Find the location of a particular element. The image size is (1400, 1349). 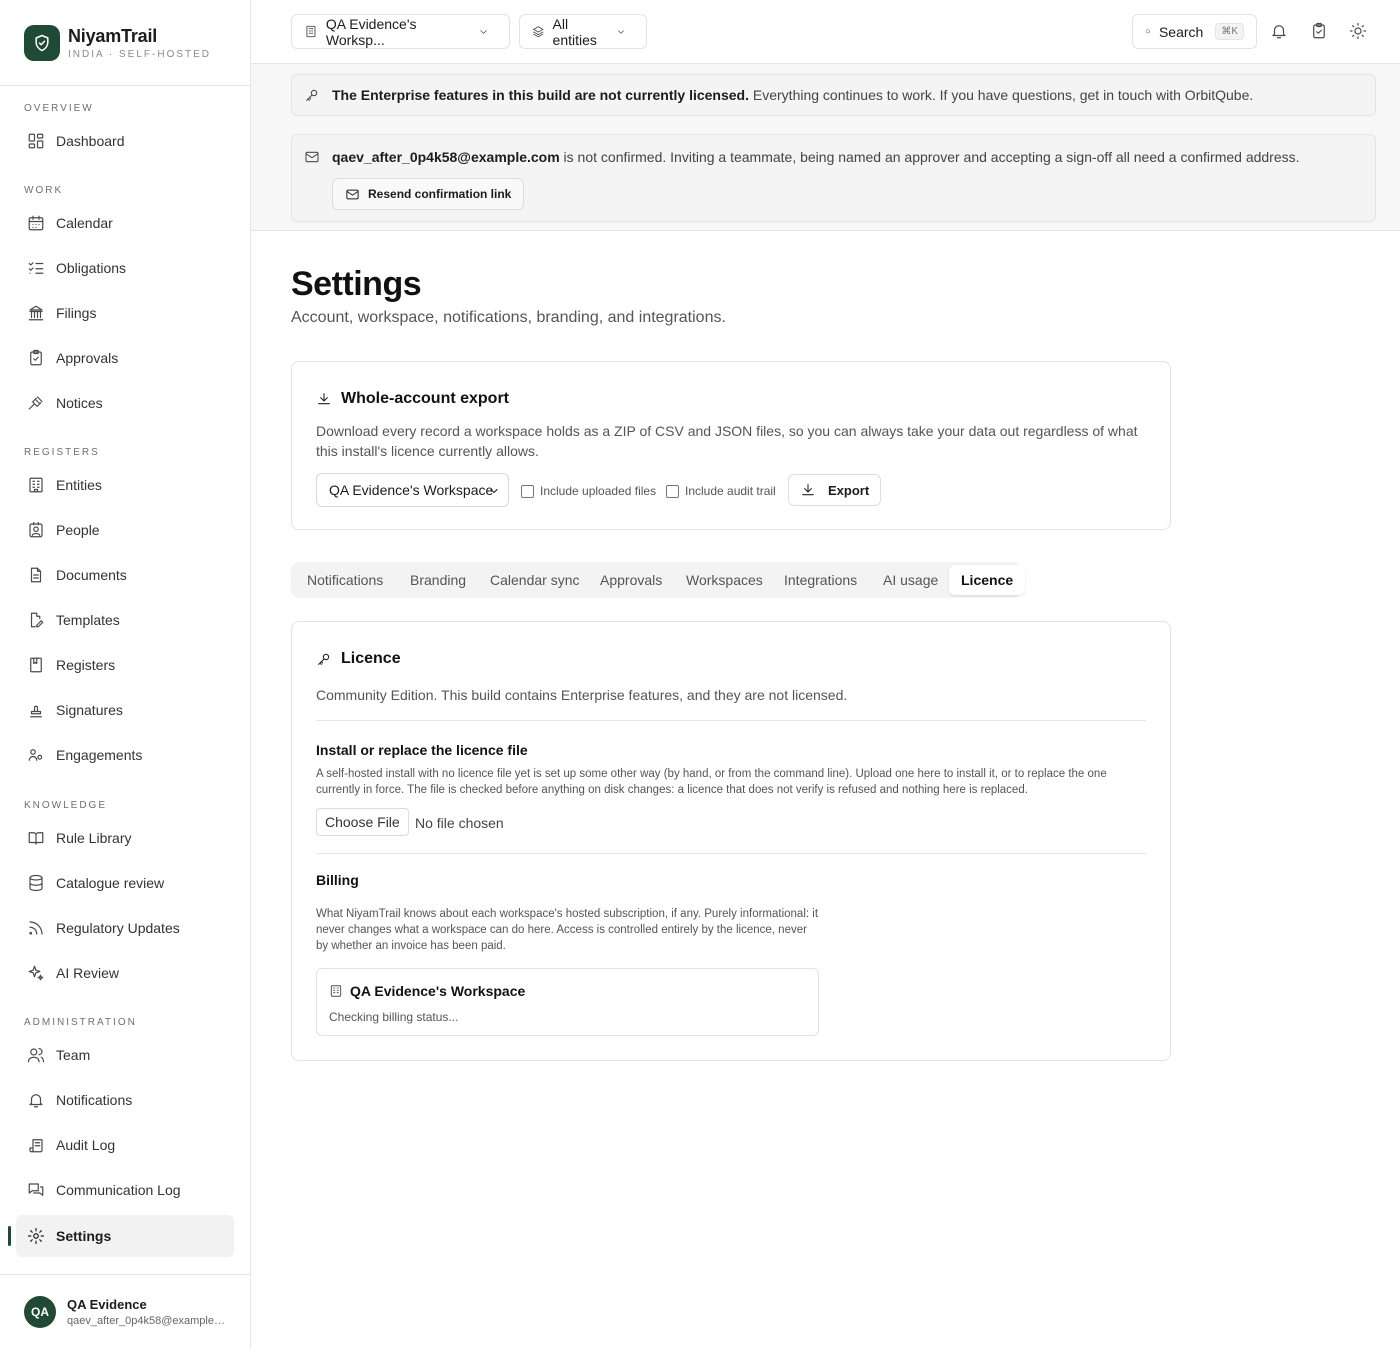

sun-icon is located at coordinates (1358, 31).